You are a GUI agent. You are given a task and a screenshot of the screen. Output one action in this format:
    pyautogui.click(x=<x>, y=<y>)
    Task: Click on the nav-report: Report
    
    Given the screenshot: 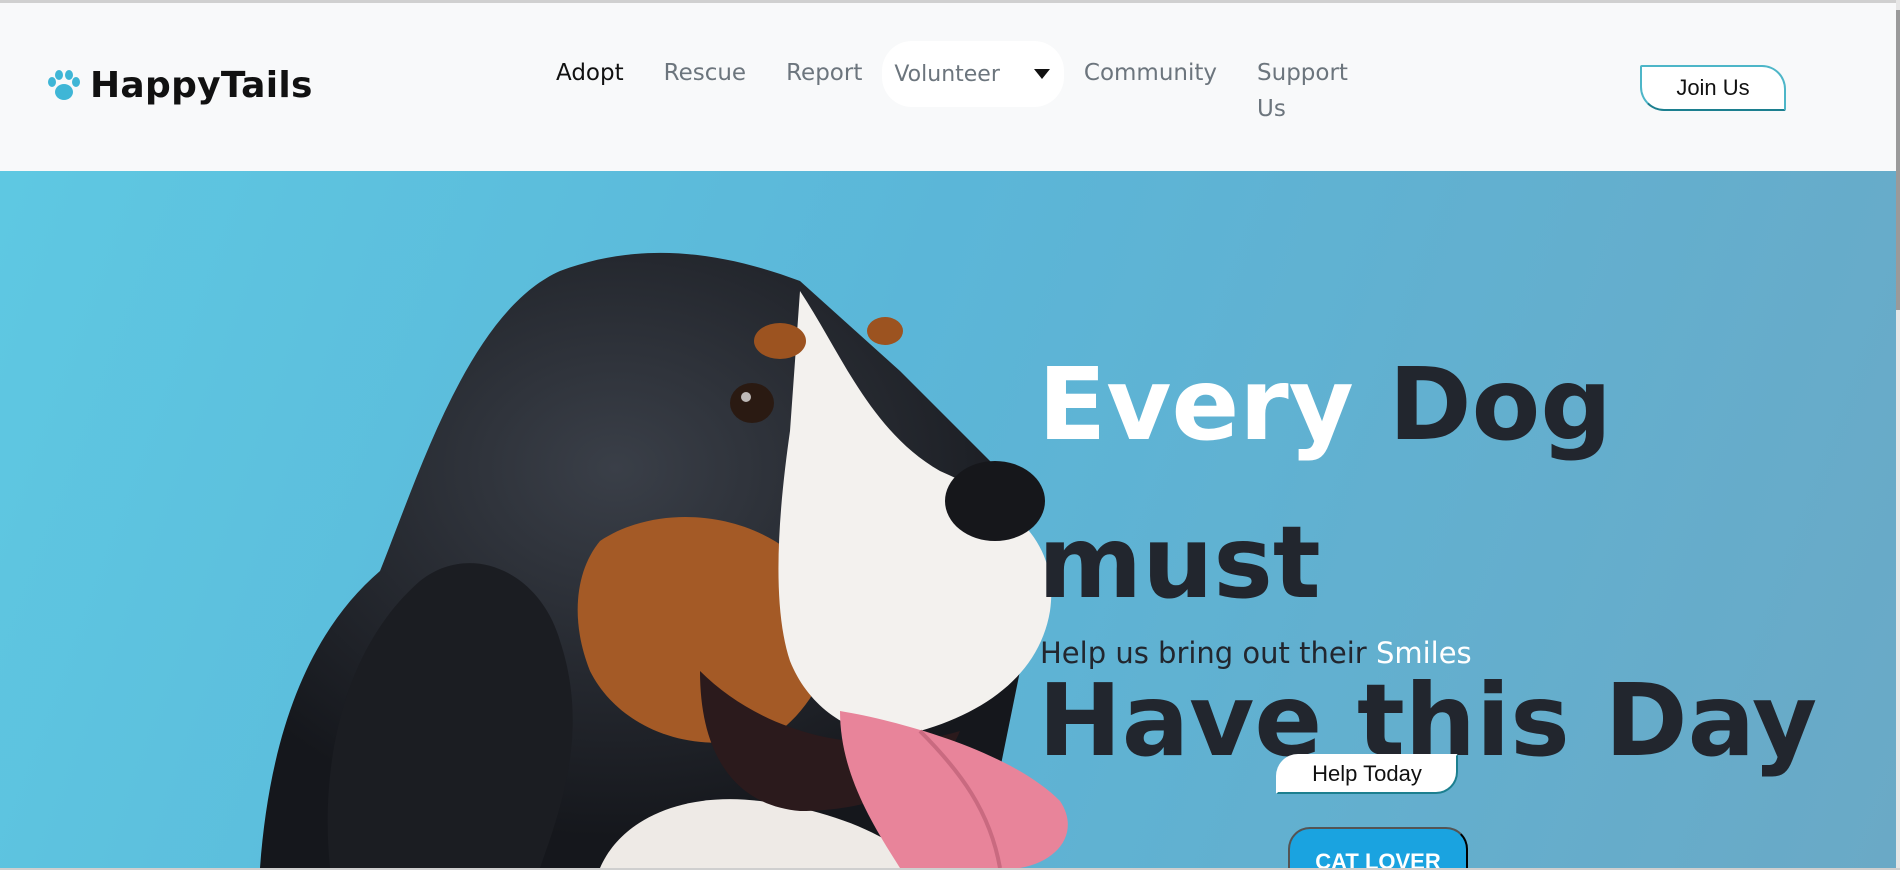 What is the action you would take?
    pyautogui.click(x=824, y=73)
    